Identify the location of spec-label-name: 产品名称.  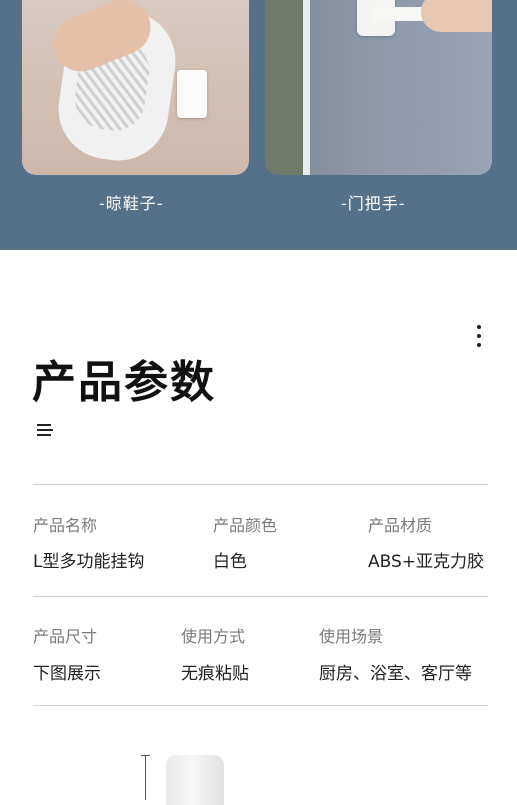
(65, 525).